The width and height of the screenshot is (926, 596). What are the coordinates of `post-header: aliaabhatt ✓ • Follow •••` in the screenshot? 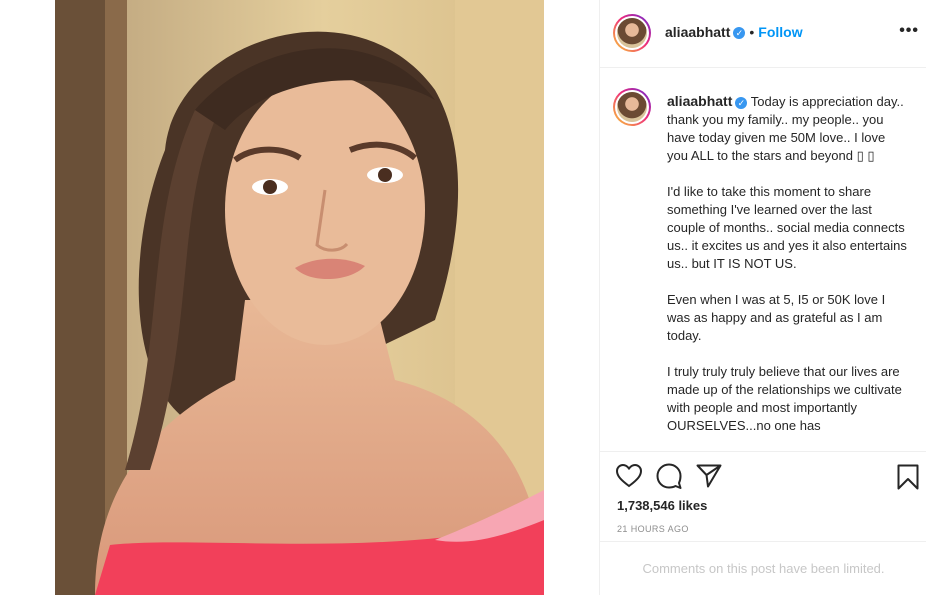 It's located at (763, 34).